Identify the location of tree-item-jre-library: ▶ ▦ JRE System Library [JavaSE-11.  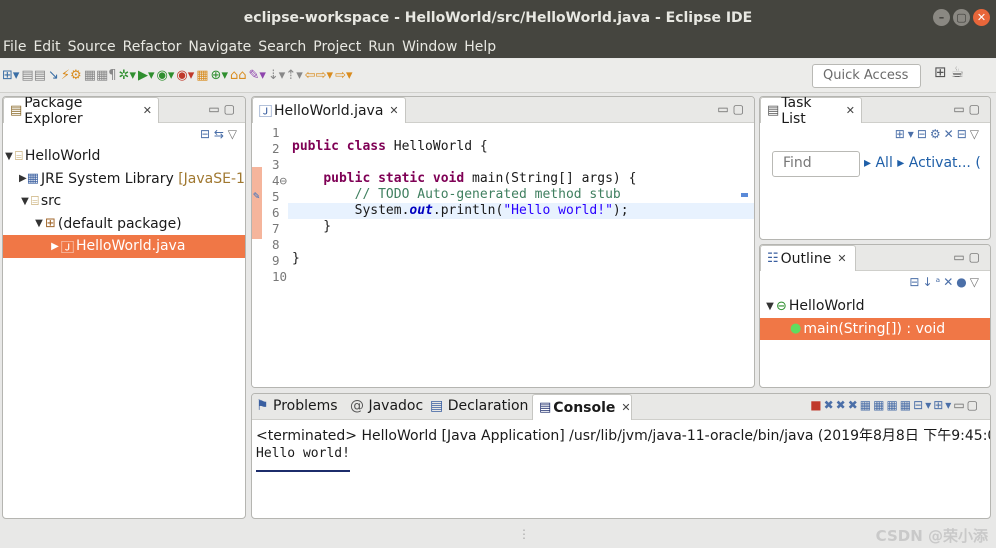
(124, 179).